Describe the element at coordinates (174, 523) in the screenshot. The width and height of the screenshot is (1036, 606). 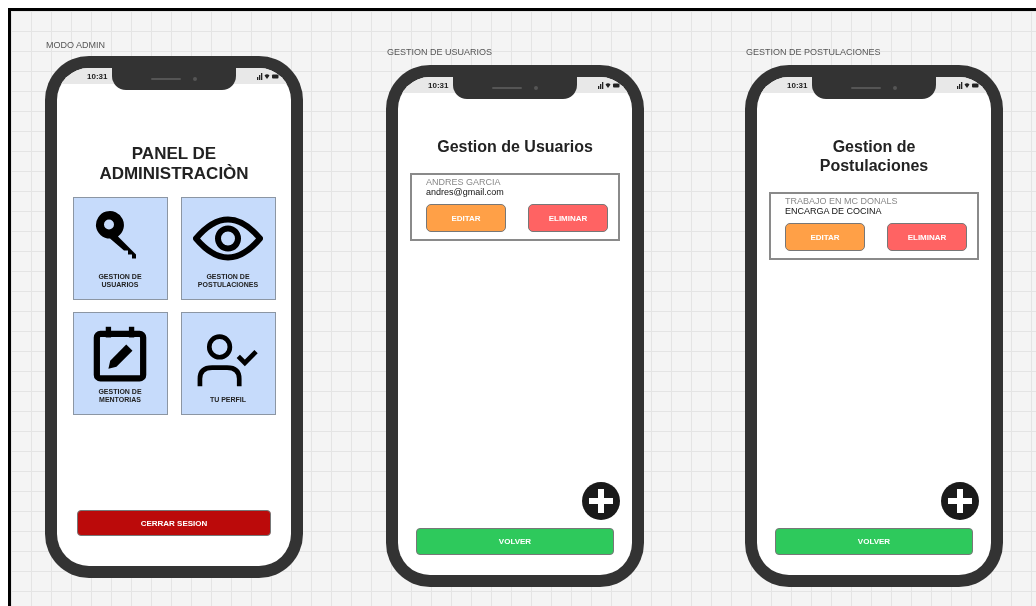
I see `logout-button: CERRAR SESION` at that location.